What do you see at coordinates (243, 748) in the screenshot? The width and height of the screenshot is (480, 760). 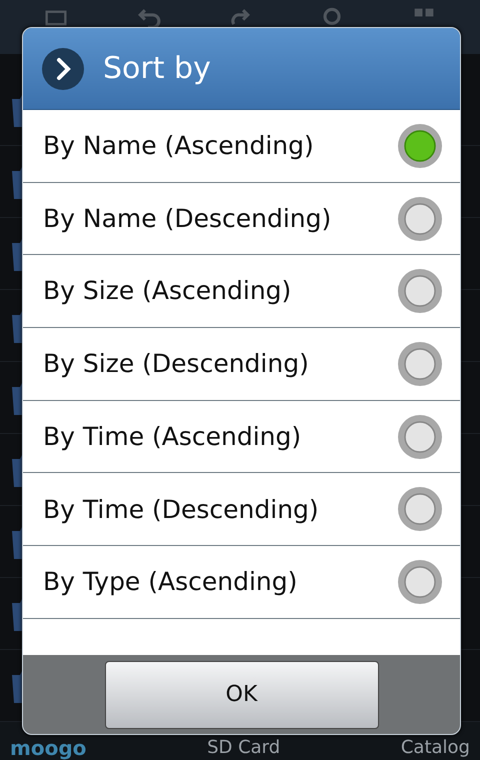 I see `bottom-tab: SD Card` at bounding box center [243, 748].